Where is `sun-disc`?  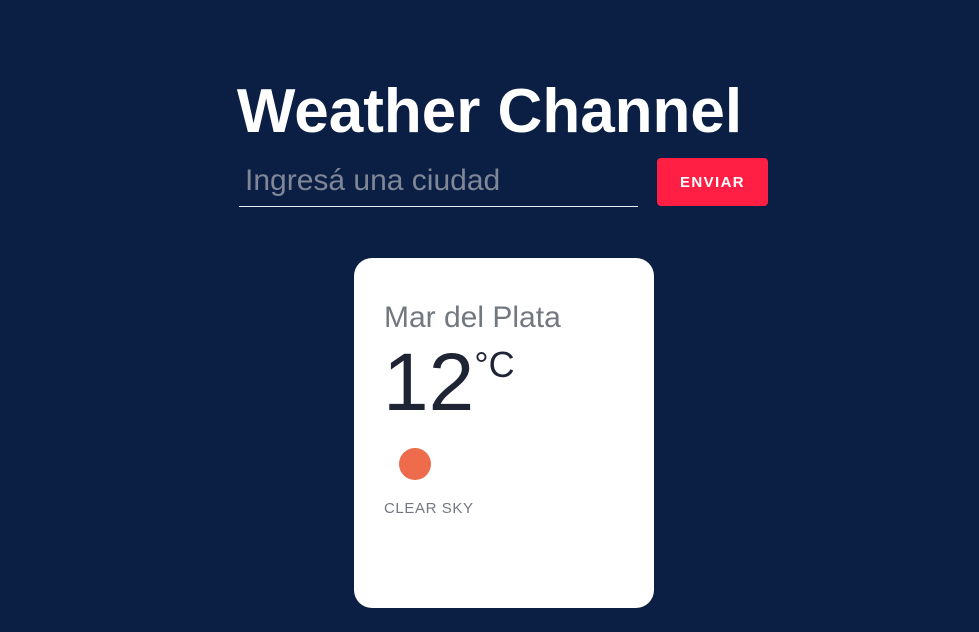
sun-disc is located at coordinates (415, 464).